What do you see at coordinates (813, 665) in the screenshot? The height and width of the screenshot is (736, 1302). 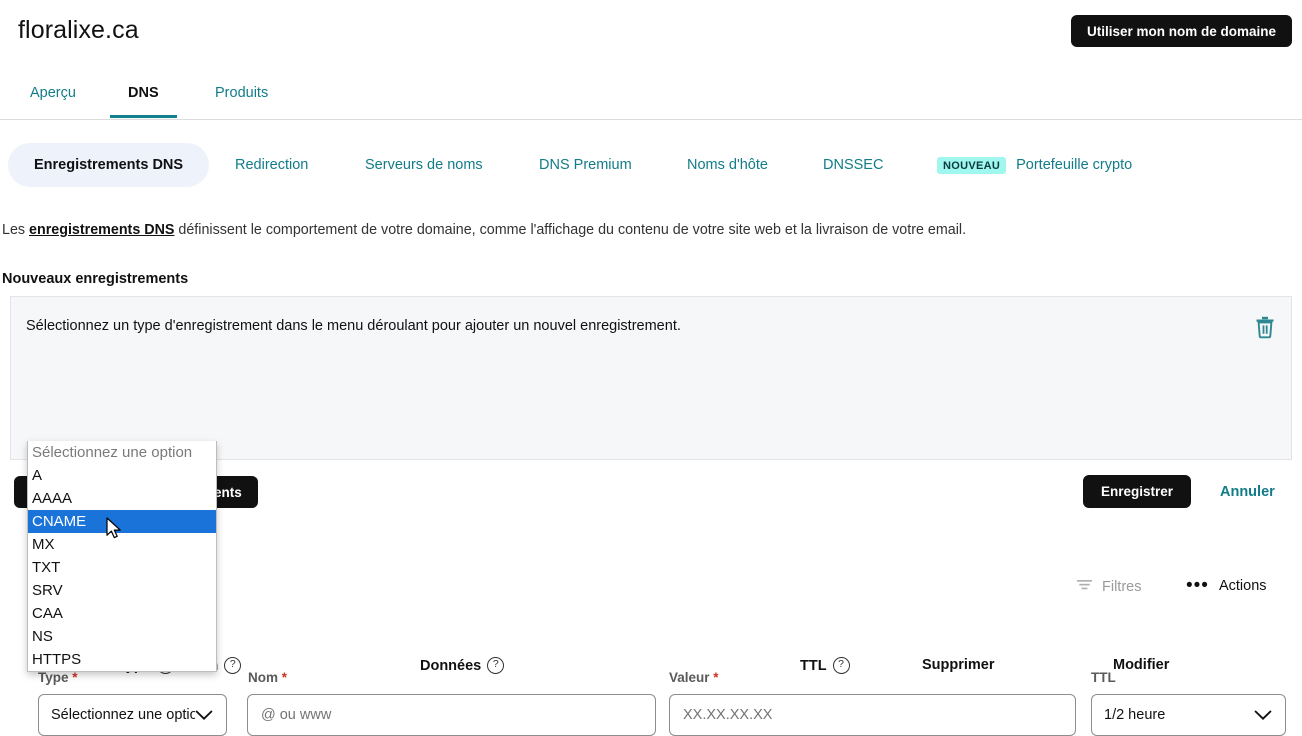 I see `header-label: TTL` at bounding box center [813, 665].